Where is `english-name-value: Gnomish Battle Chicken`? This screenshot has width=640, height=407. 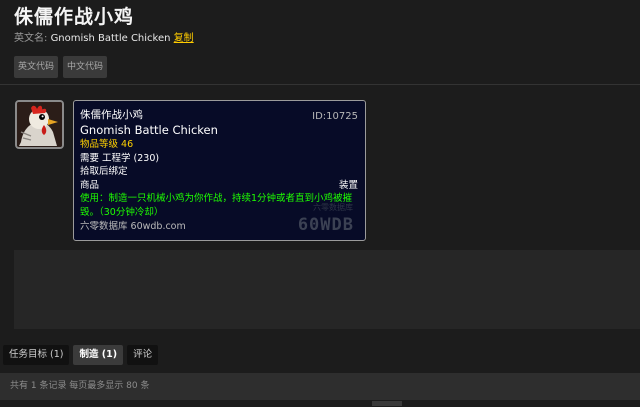 english-name-value: Gnomish Battle Chicken is located at coordinates (110, 38).